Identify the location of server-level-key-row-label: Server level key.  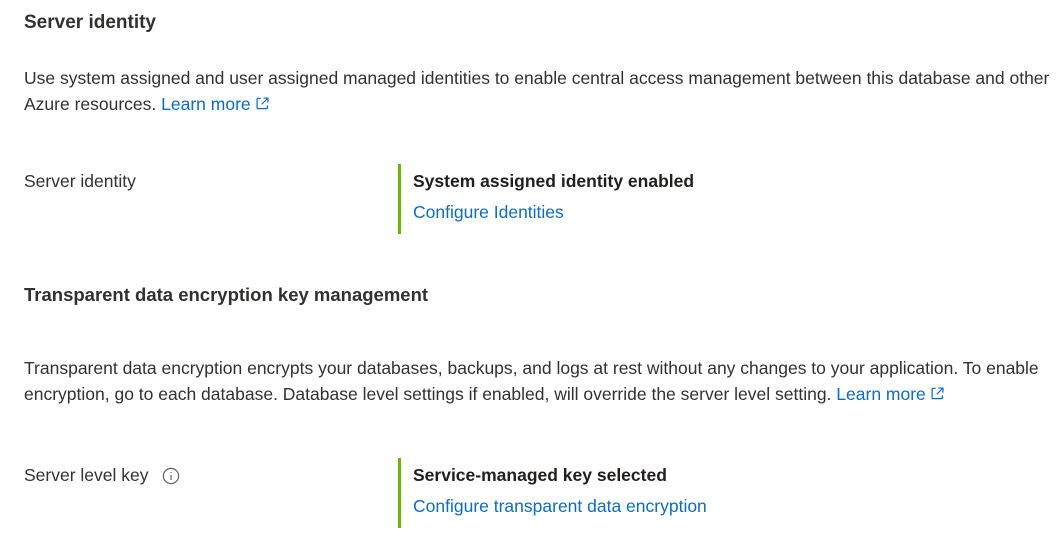
(102, 475).